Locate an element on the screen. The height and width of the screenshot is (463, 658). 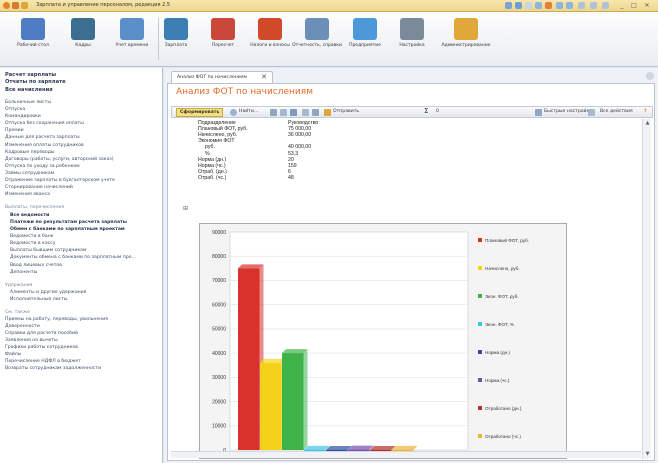
sidebar-item: Отражение зарплаты в бухгалтерском учете is located at coordinates (60, 180).